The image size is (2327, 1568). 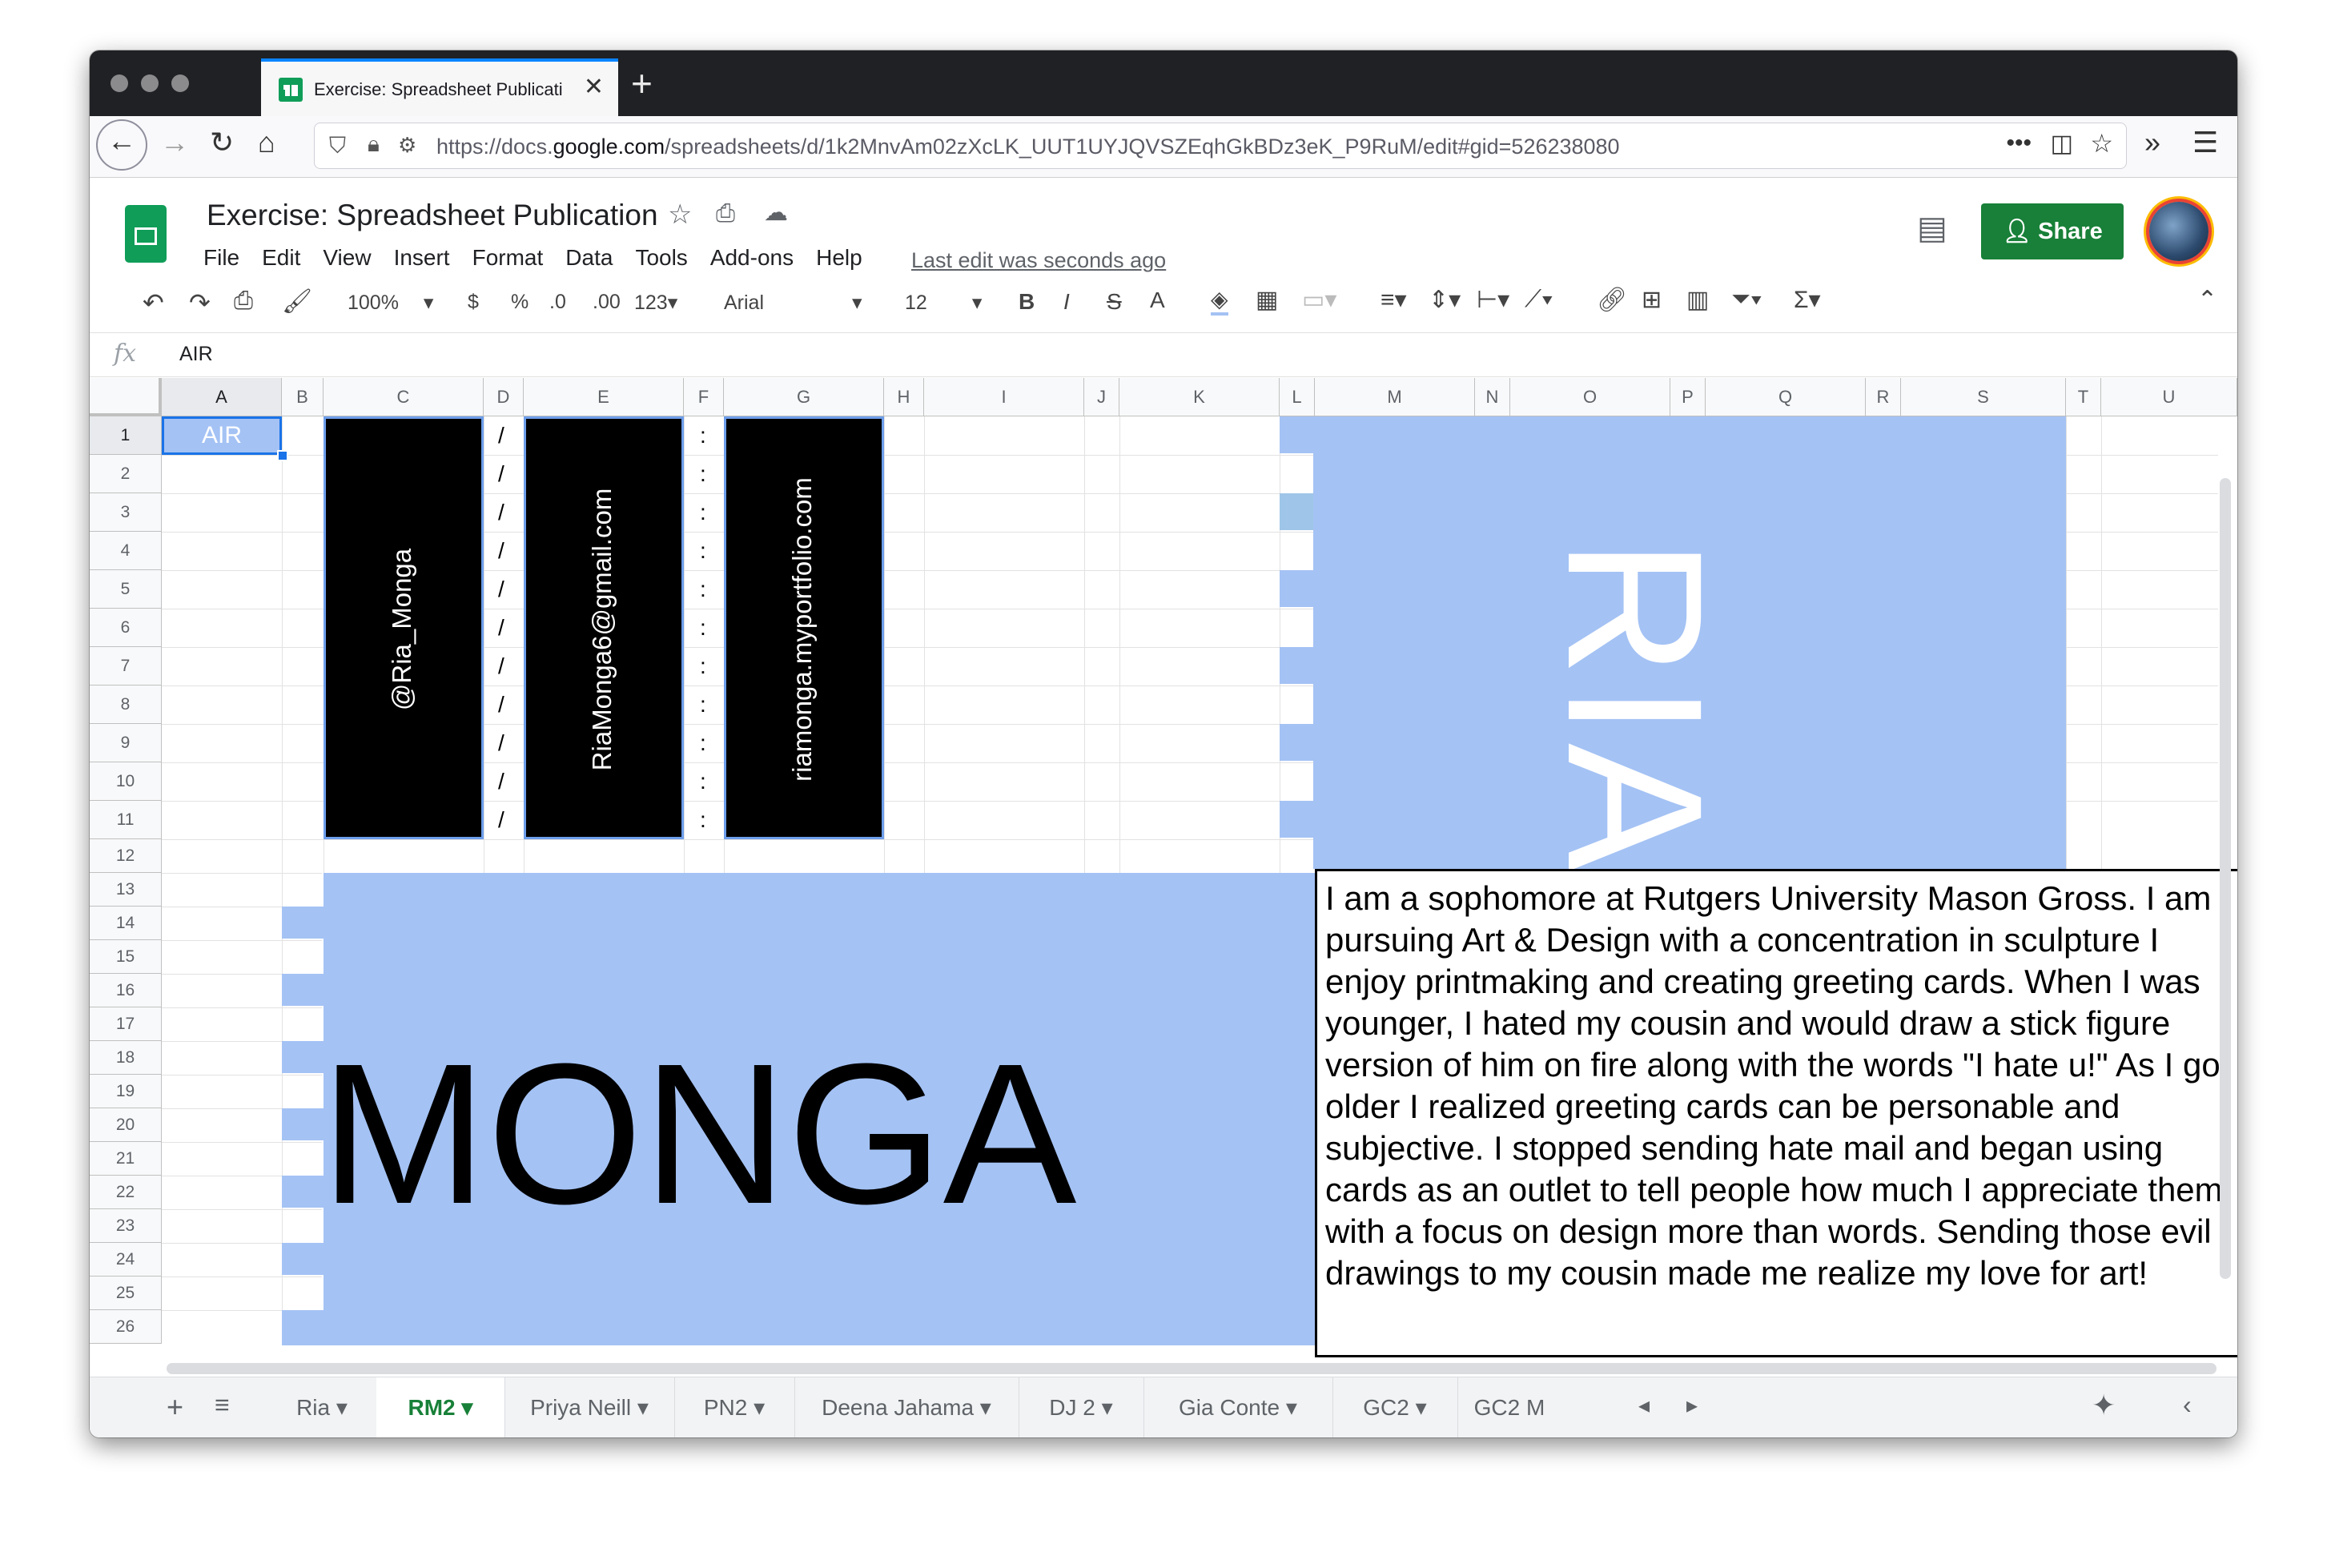 I want to click on slash-cell-d4: /, so click(x=501, y=551).